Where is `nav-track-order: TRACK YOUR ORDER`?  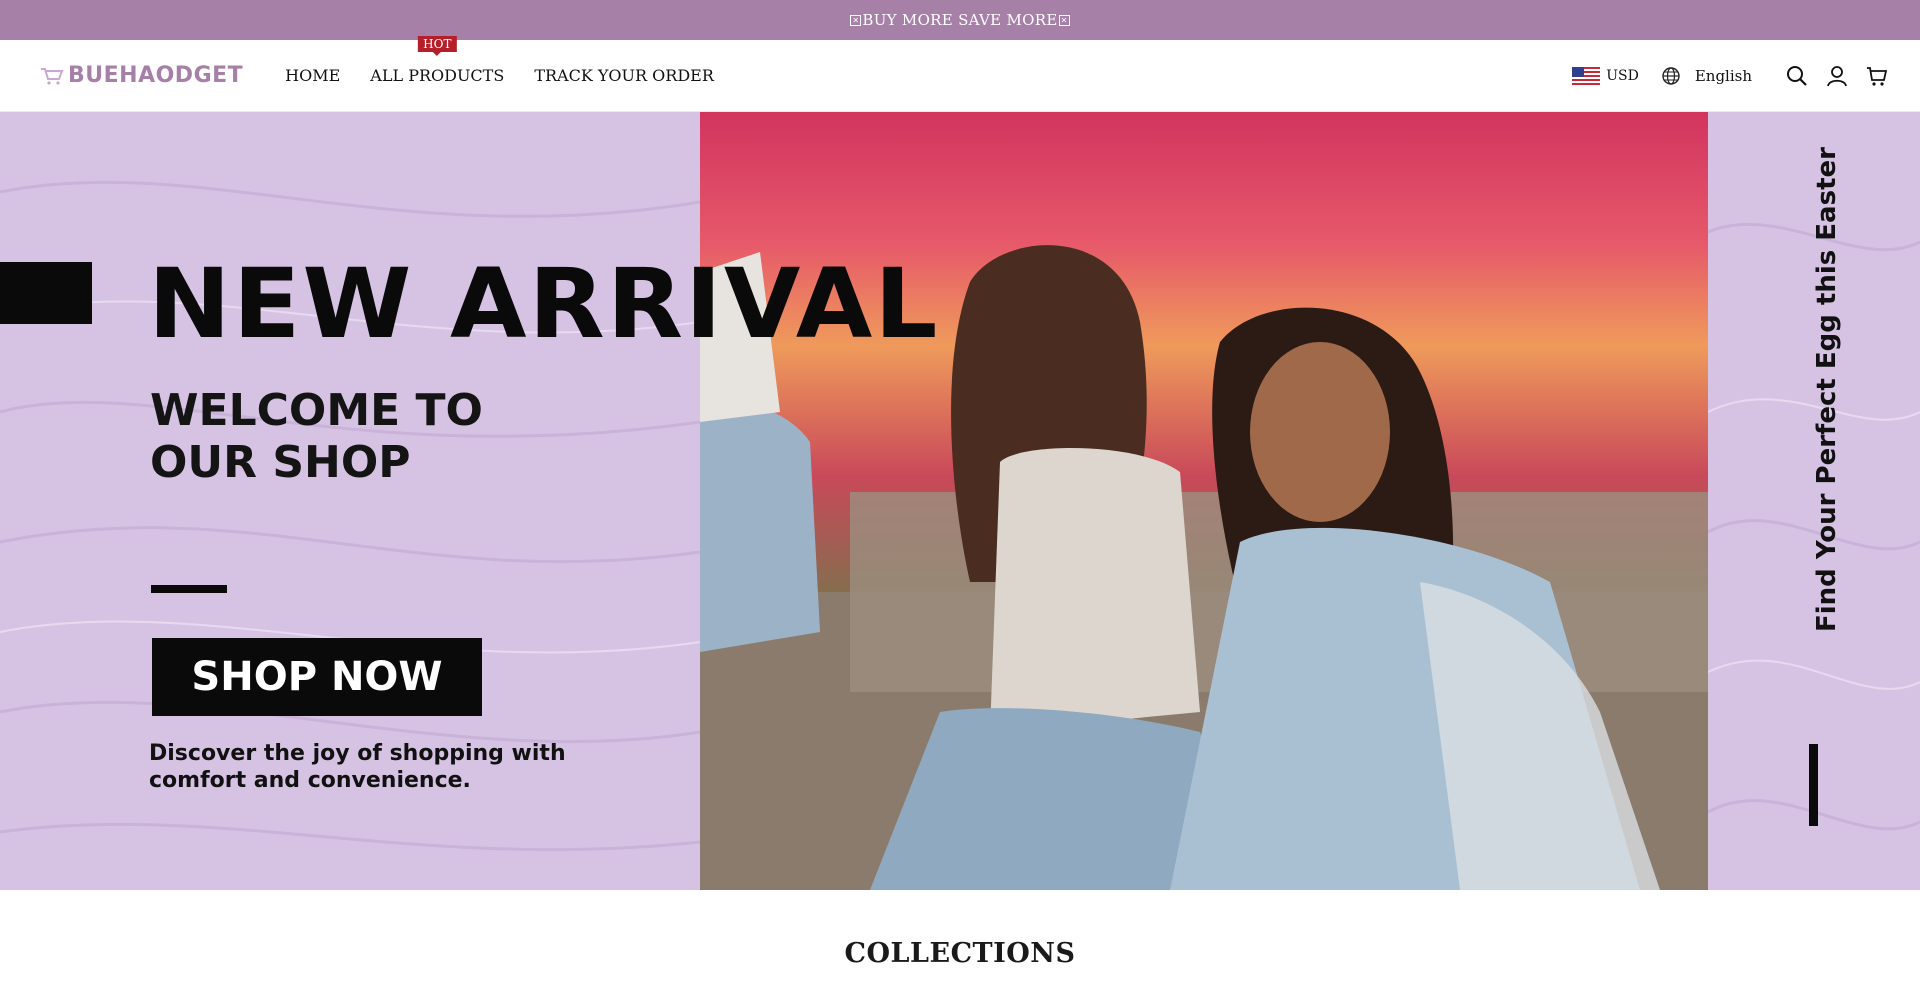 nav-track-order: TRACK YOUR ORDER is located at coordinates (624, 75).